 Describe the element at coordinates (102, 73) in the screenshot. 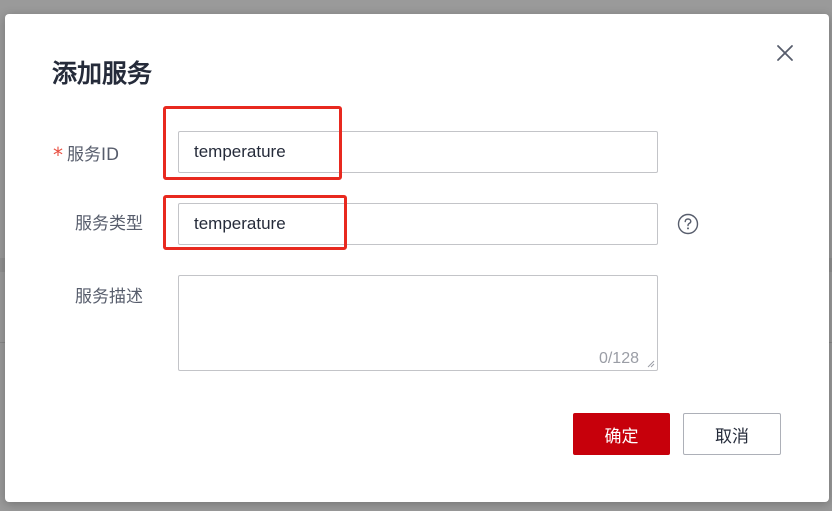

I see `dialog-title: 添加服务` at that location.